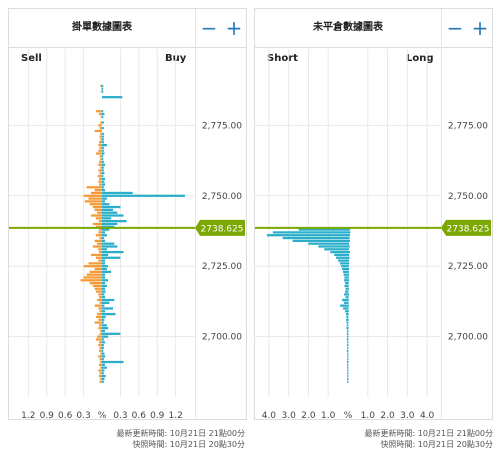 The image size is (500, 456). I want to click on x-tick-label: 0.6, so click(65, 415).